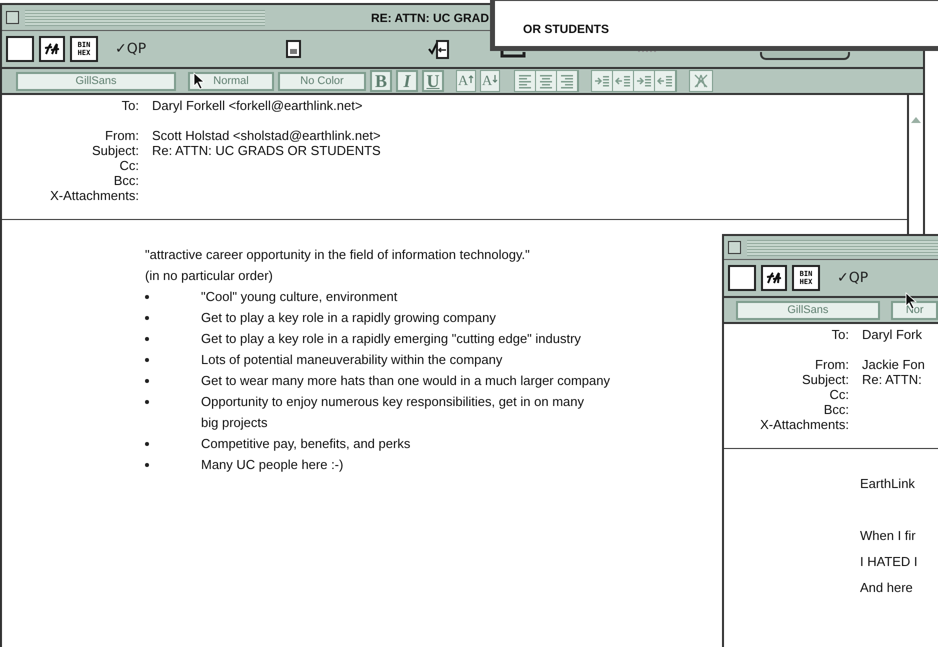  I want to click on bullet-item-text: Lots of potential maneuverability within the company, so click(351, 360).